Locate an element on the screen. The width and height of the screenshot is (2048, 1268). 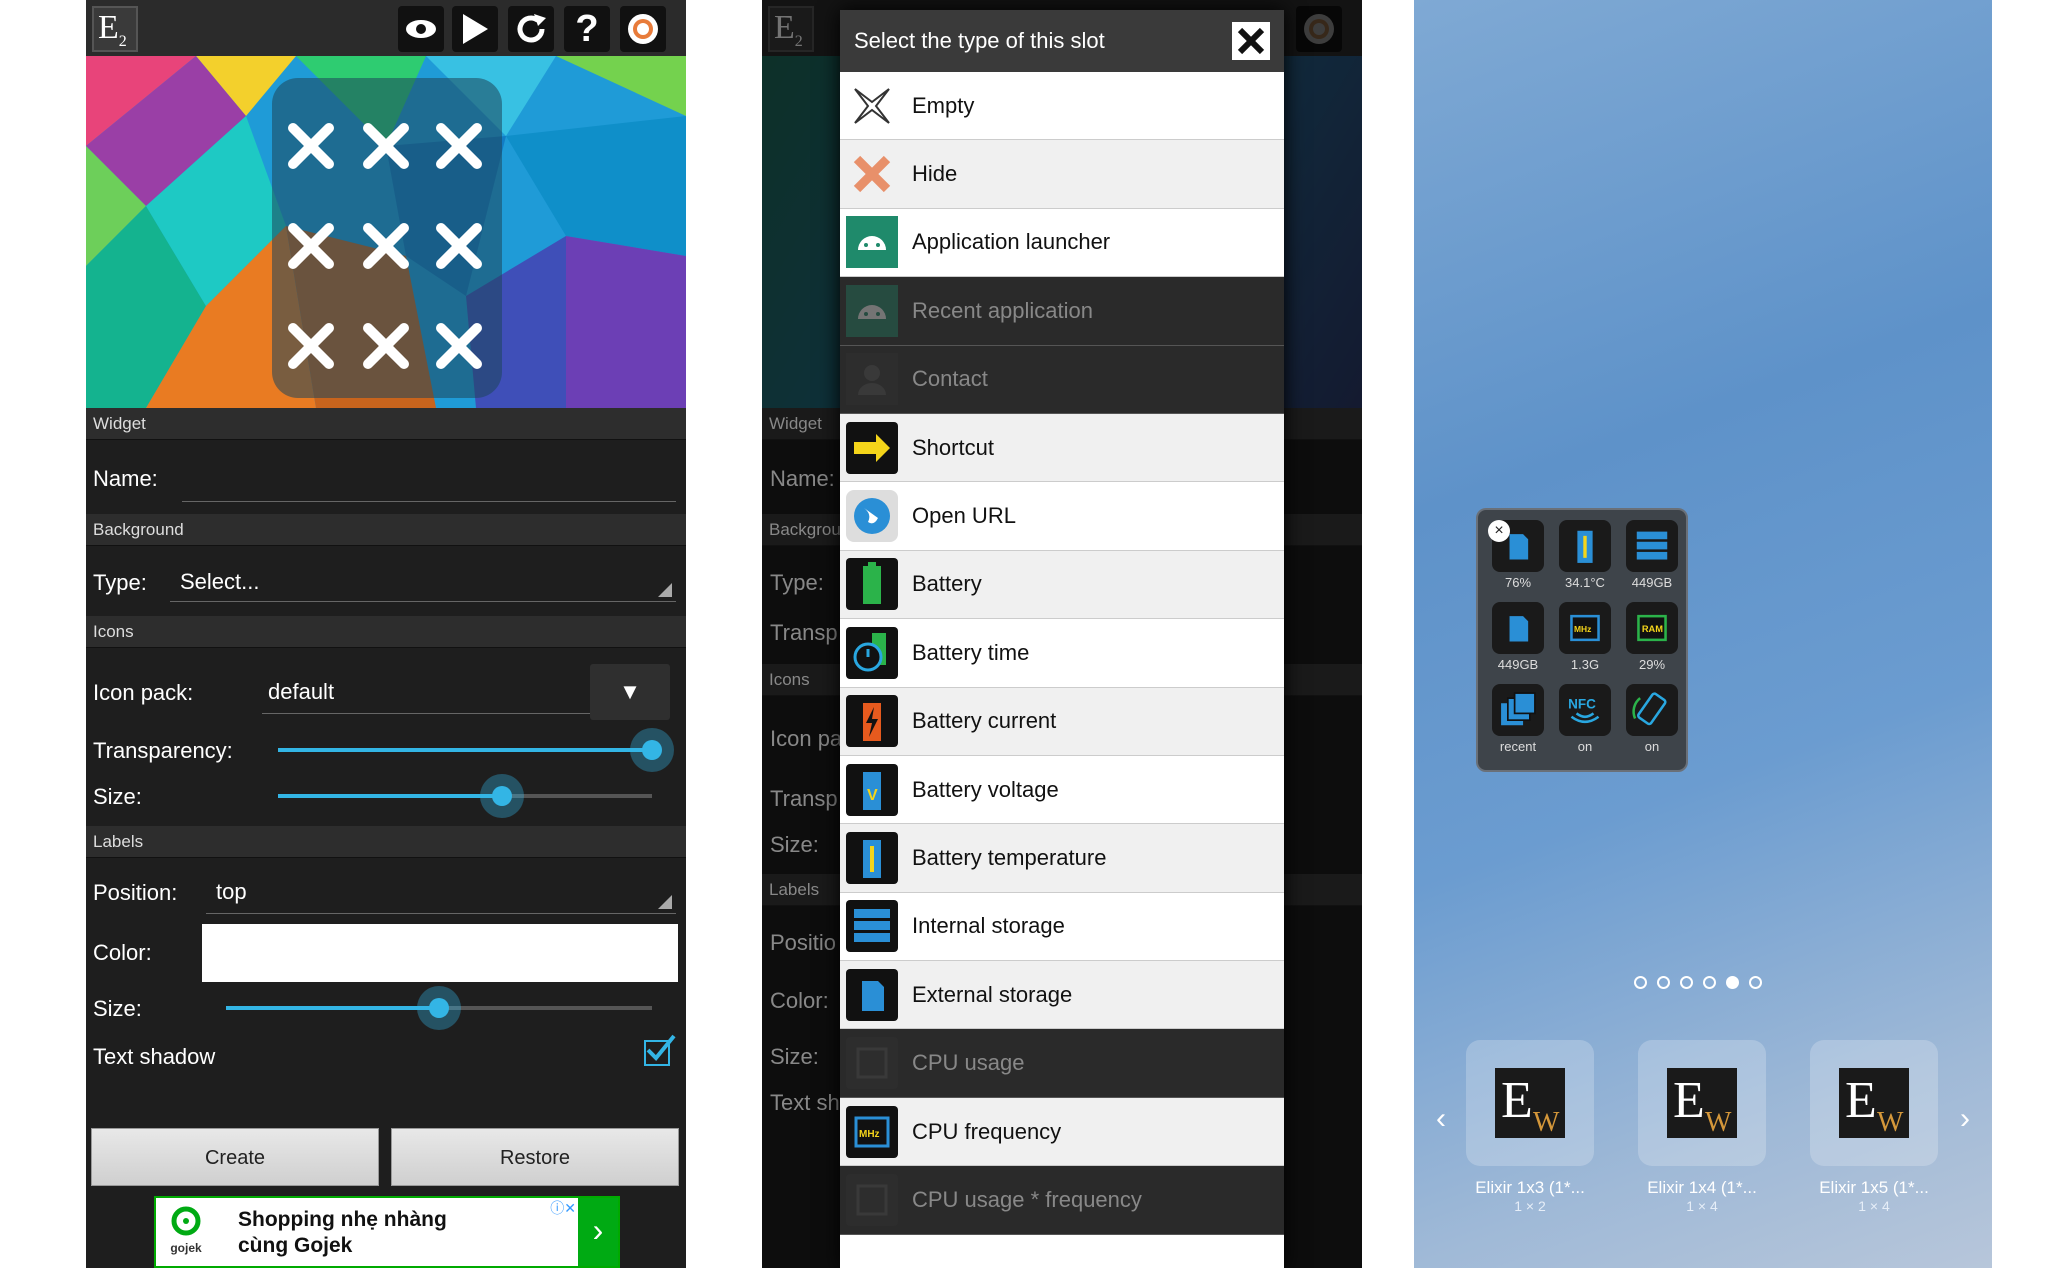
restore-button: Restore is located at coordinates (535, 1157).